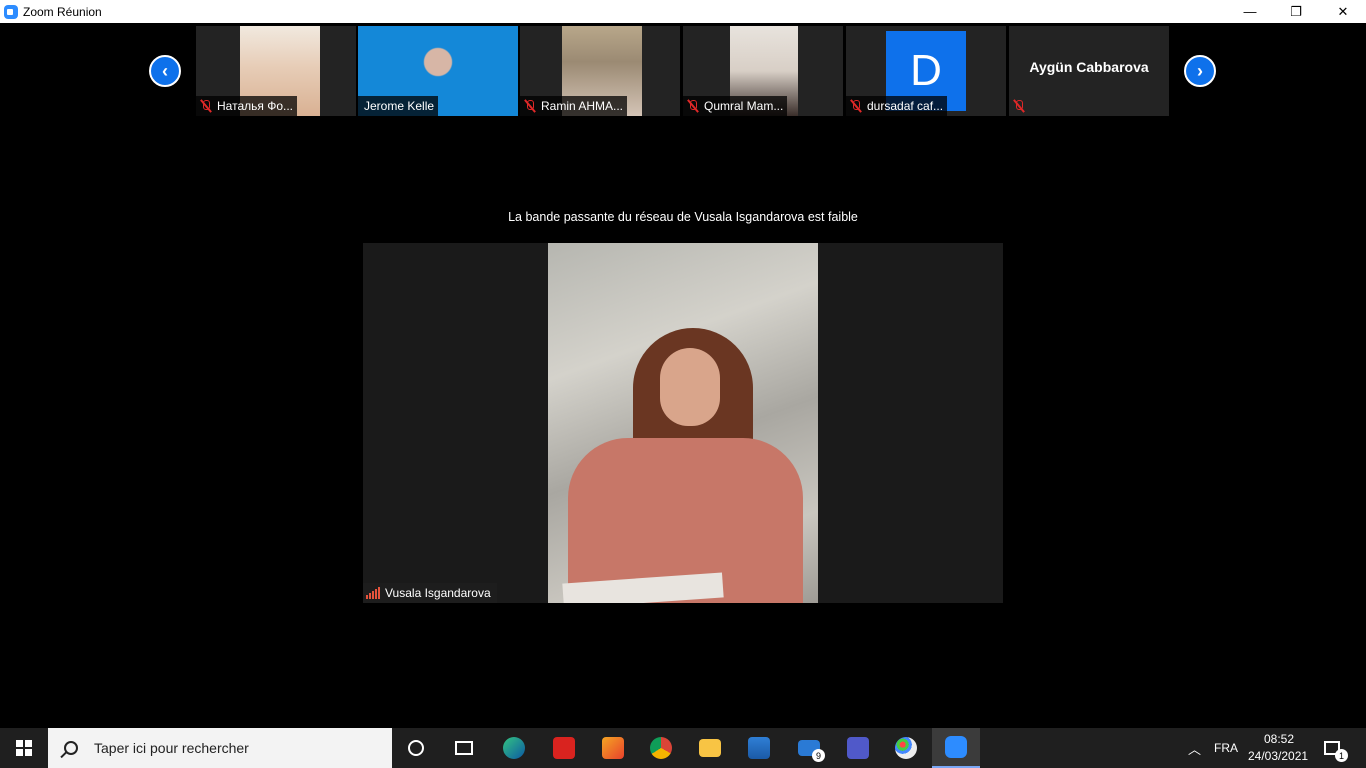 Image resolution: width=1366 pixels, height=768 pixels. I want to click on windows-taskbar: 9 ︿ FRA 08:52 24/03/2021 1, so click(683, 748).